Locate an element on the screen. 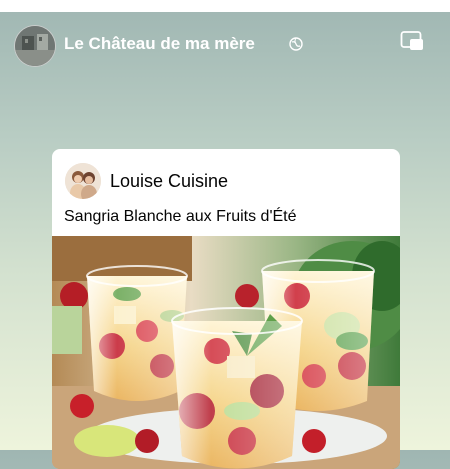 This screenshot has height=469, width=450. author-avatar-image is located at coordinates (83, 181).